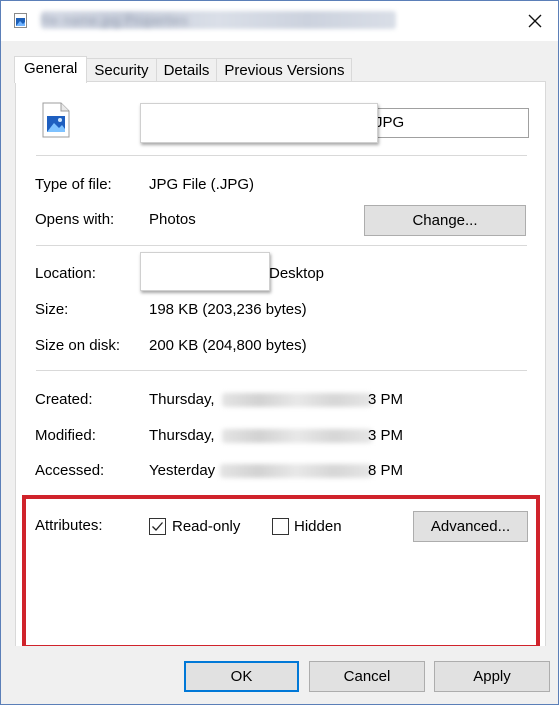  Describe the element at coordinates (241, 676) in the screenshot. I see `ok-button: OK` at that location.